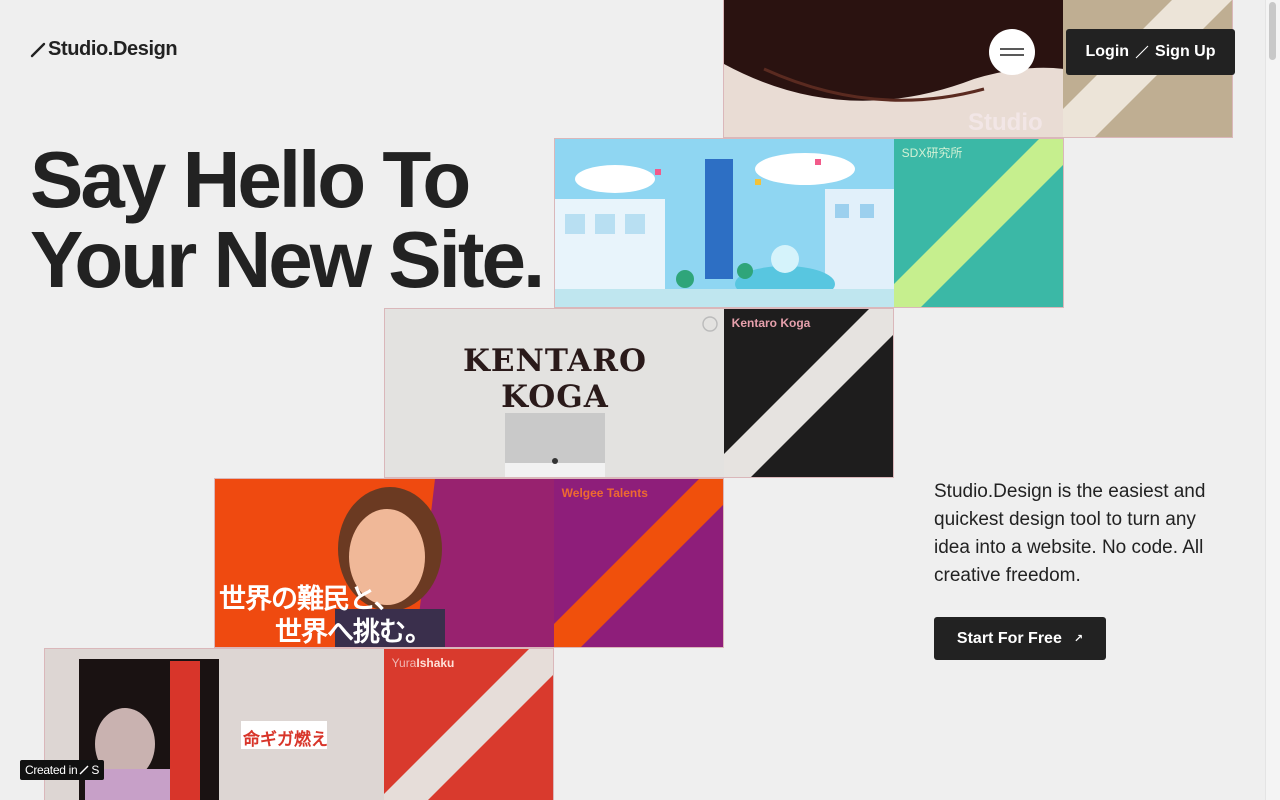 Image resolution: width=1280 pixels, height=800 pixels. I want to click on sdx-illustration, so click(724, 223).